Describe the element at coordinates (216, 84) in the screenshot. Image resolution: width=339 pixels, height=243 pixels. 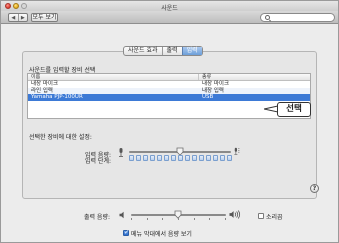
I see `device-type: 내장 마이크` at that location.